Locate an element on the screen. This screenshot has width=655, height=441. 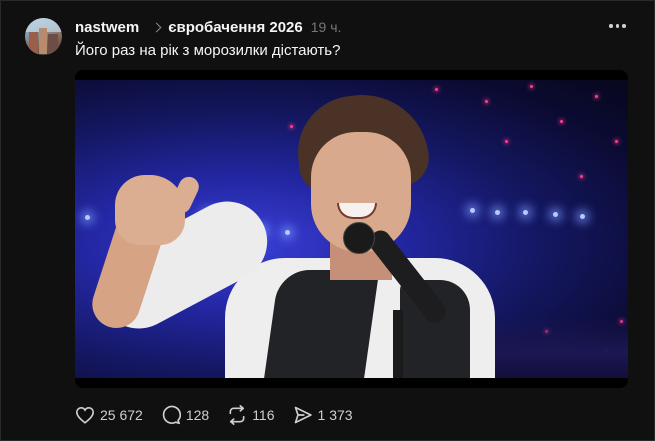
more-dots-icon is located at coordinates (620, 26).